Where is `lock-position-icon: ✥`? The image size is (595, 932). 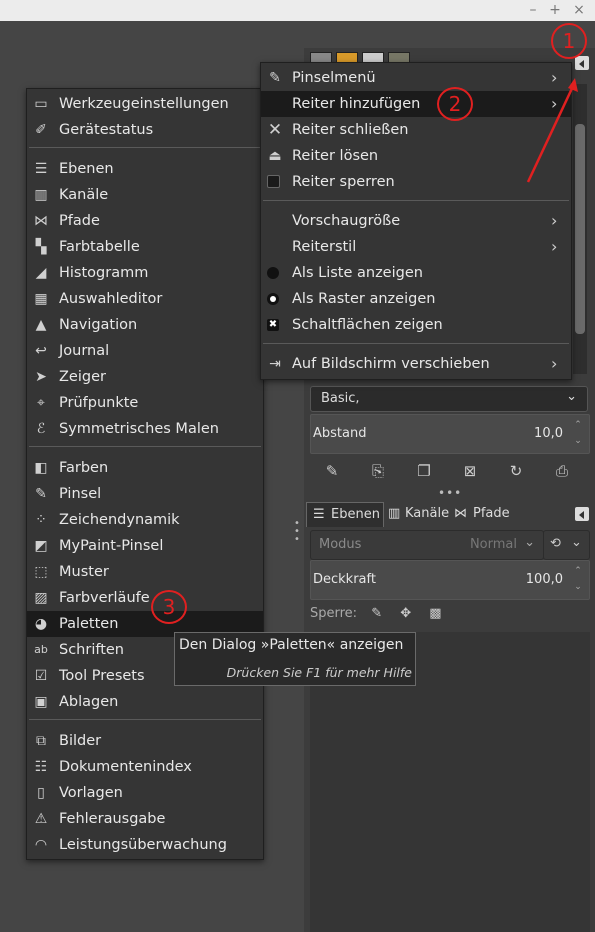
lock-position-icon: ✥ is located at coordinates (405, 613).